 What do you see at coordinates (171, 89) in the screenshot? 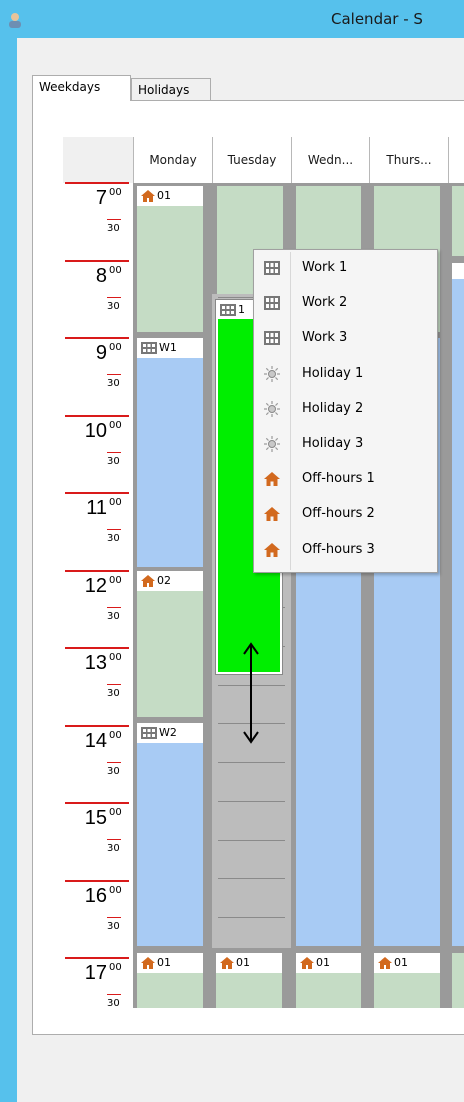
I see `tab-holidays: Holidays` at bounding box center [171, 89].